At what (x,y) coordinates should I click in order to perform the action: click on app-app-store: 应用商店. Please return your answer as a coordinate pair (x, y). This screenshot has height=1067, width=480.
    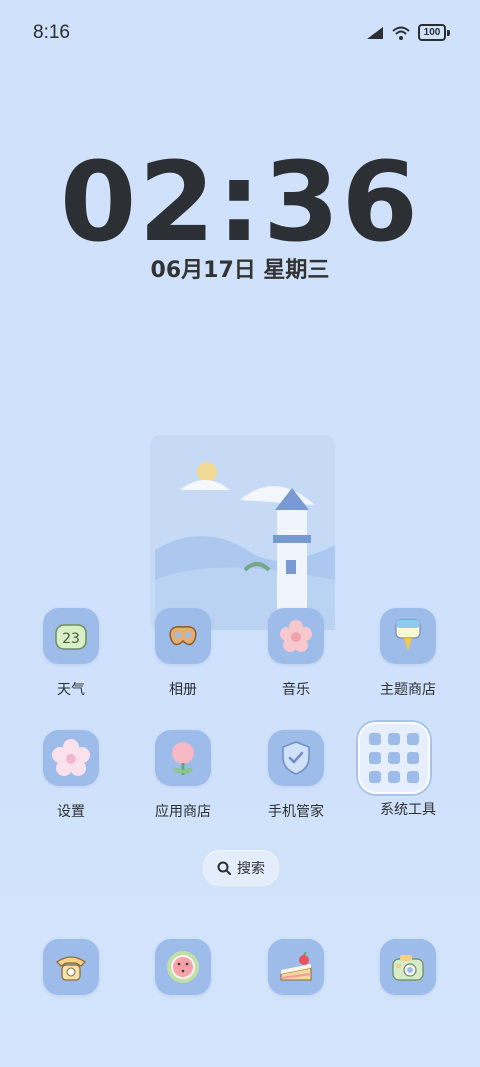
    Looking at the image, I should click on (183, 775).